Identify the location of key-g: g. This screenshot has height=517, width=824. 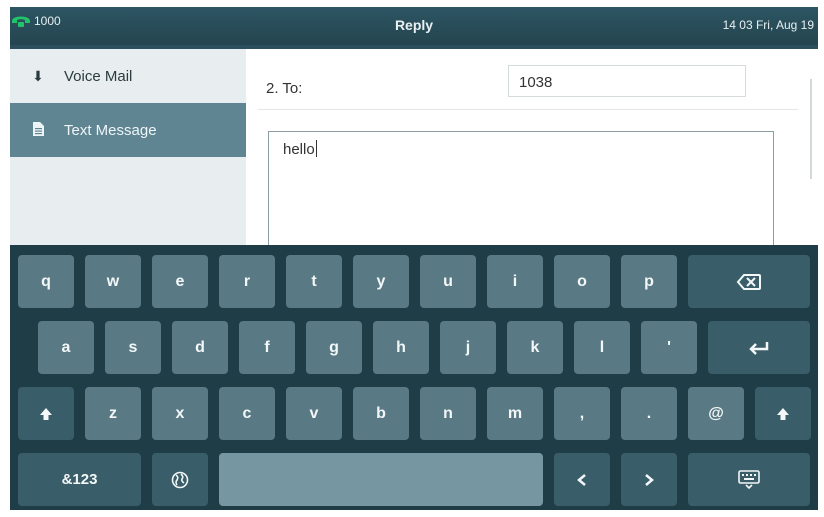
(334, 347).